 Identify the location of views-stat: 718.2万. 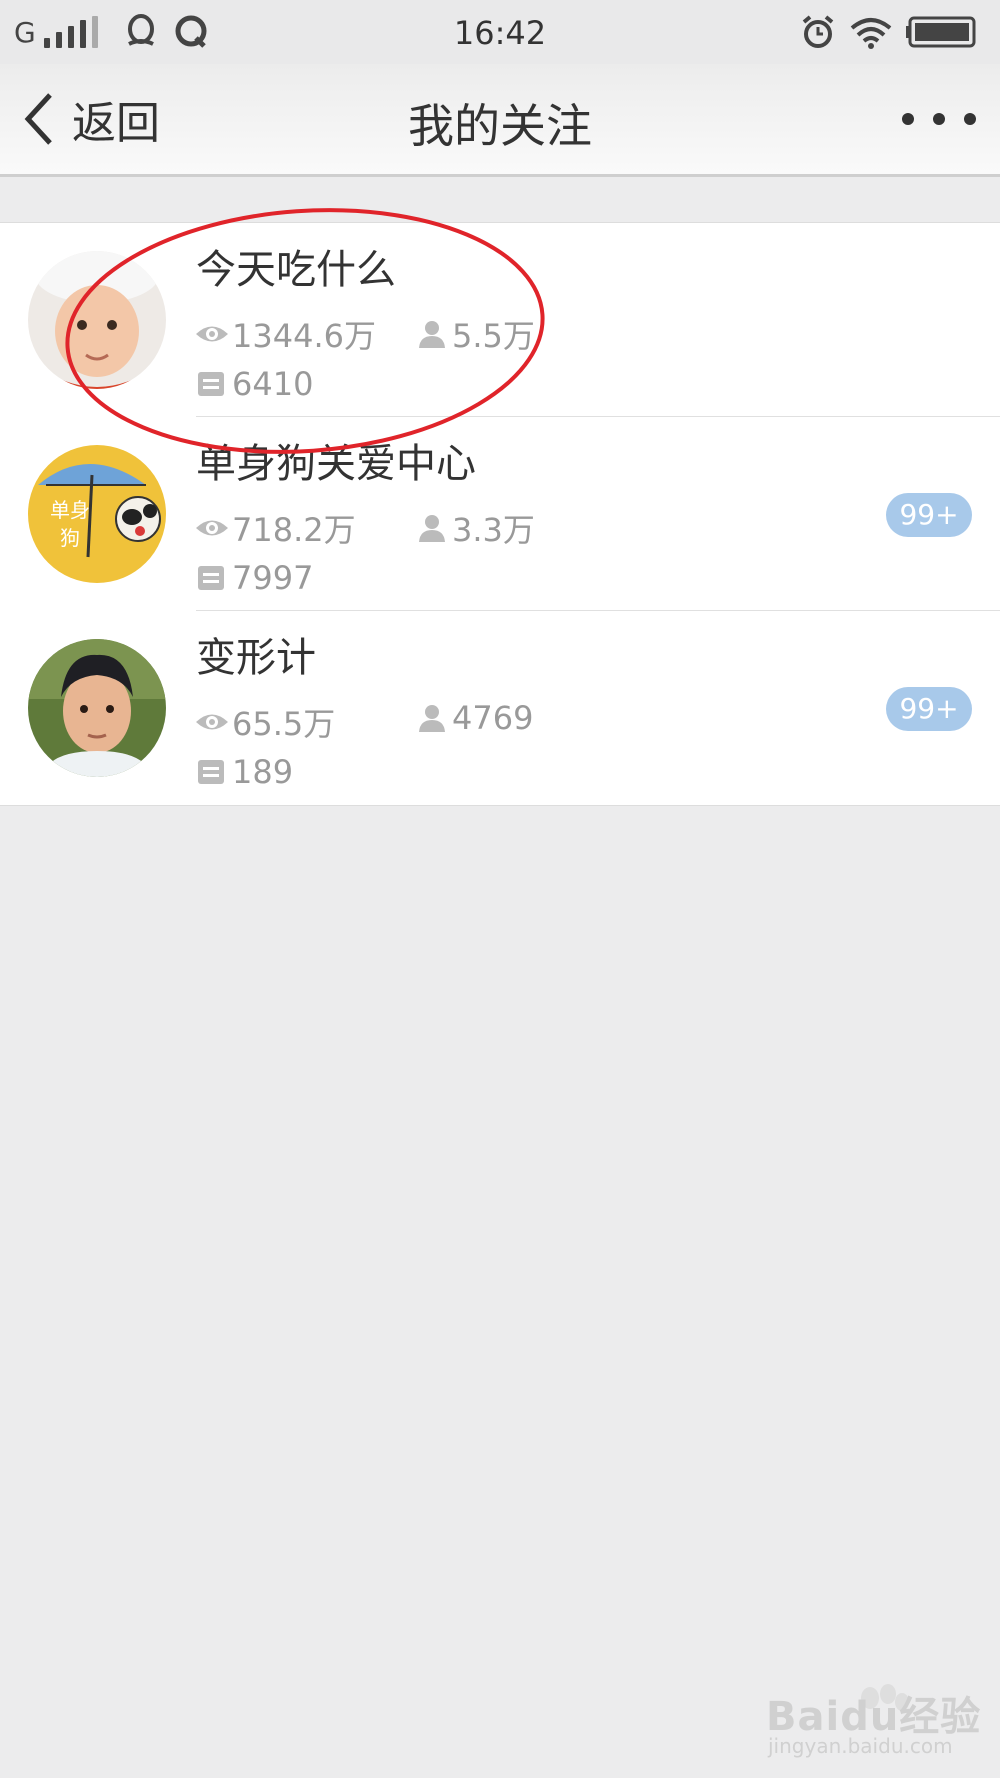
(275, 528).